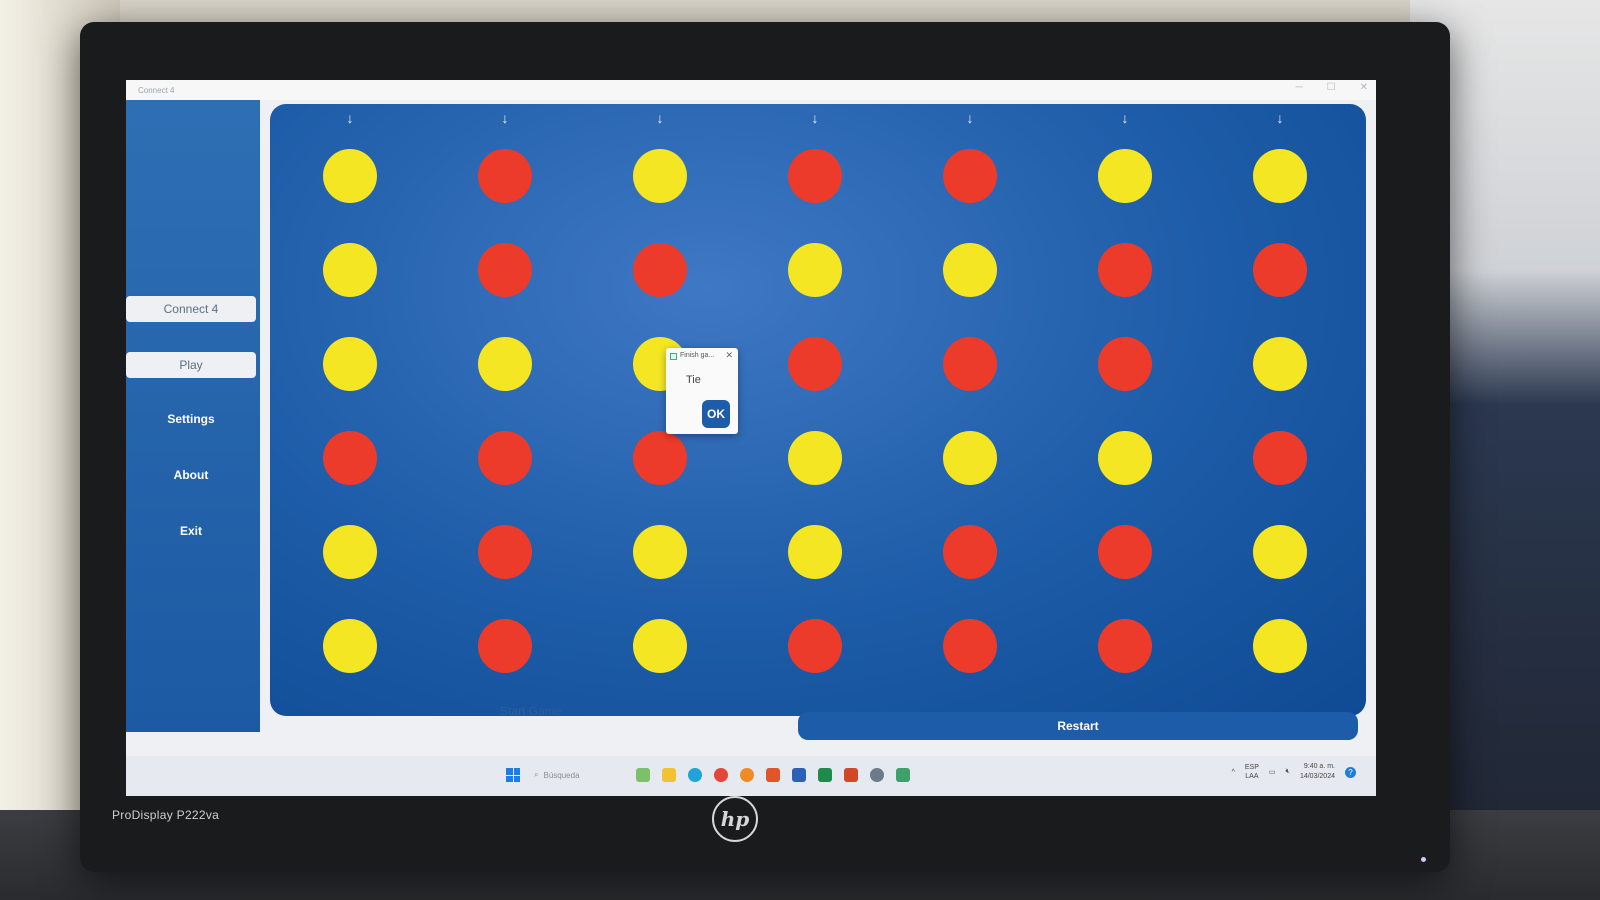 The height and width of the screenshot is (900, 1600). I want to click on word-icon, so click(799, 775).